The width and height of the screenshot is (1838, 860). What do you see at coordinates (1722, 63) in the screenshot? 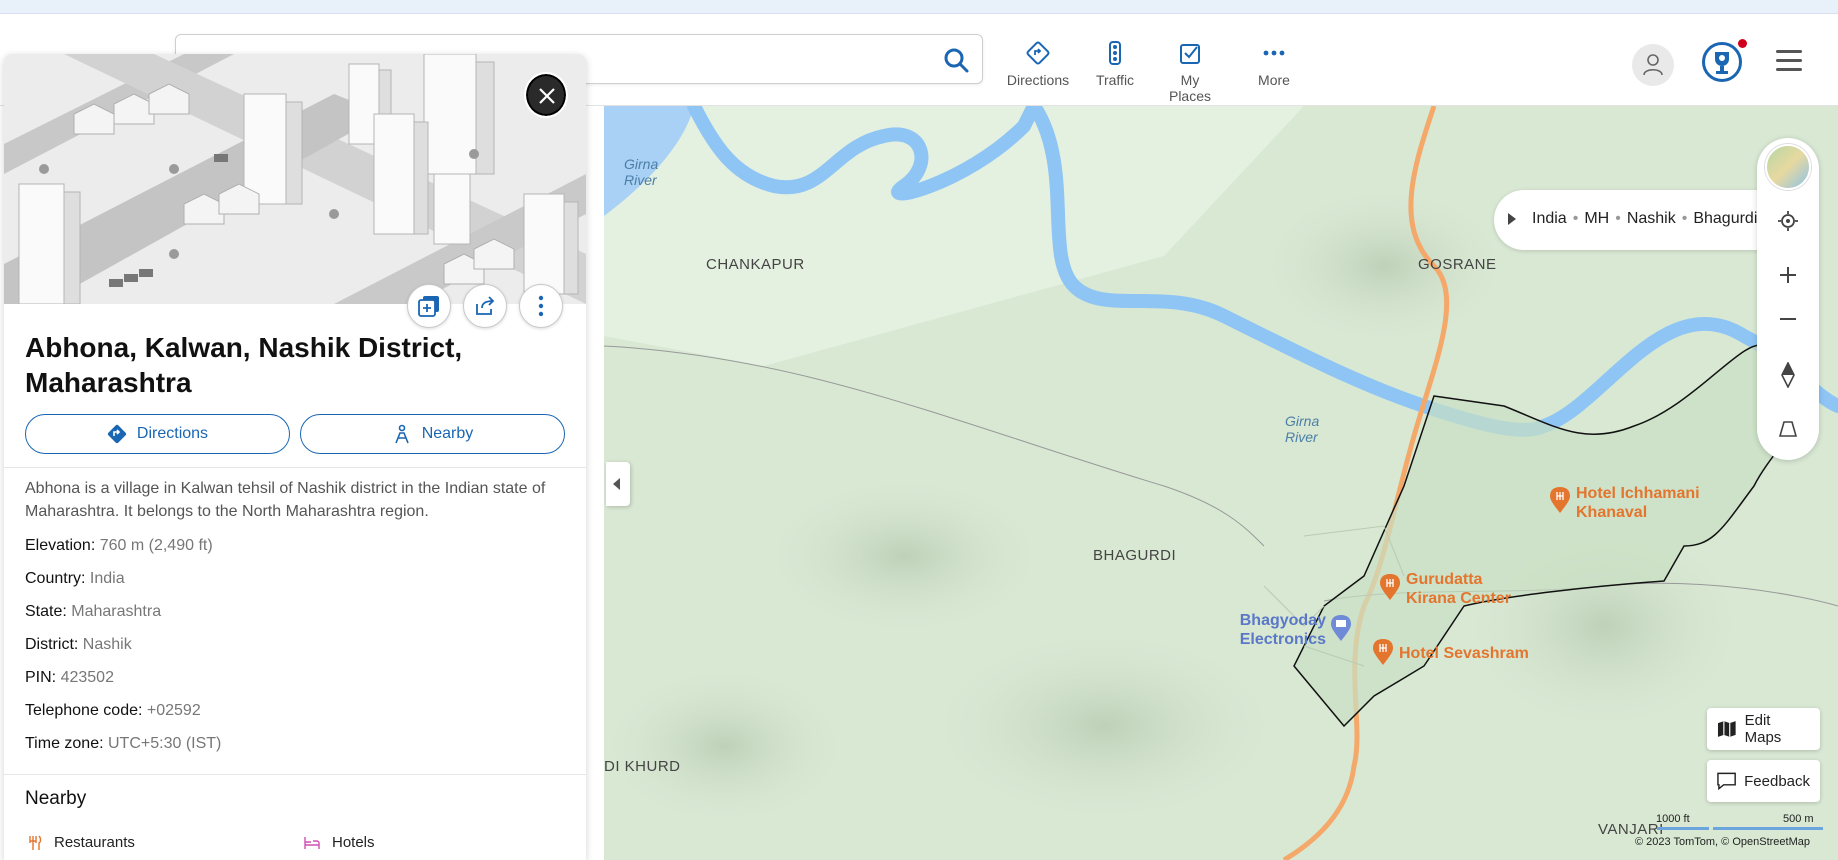
I see `rewards-trophy-icon` at bounding box center [1722, 63].